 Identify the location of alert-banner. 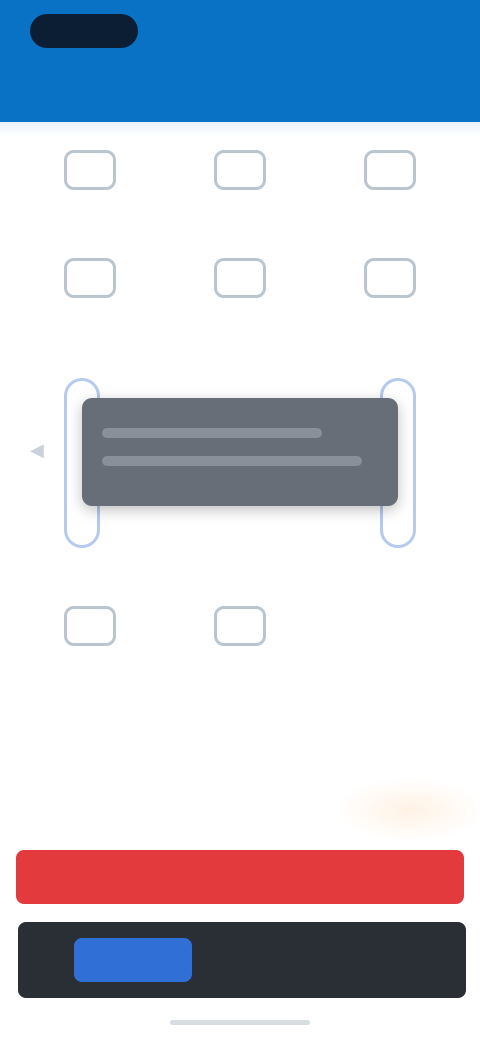
(240, 877).